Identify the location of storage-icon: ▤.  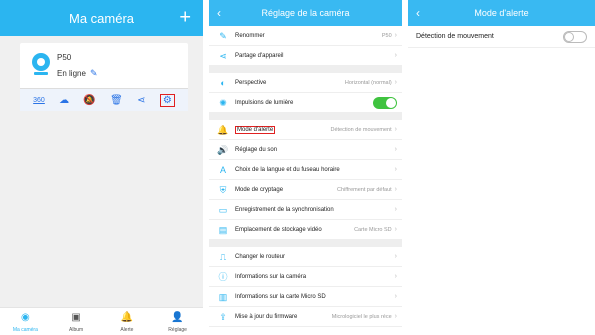
(223, 229).